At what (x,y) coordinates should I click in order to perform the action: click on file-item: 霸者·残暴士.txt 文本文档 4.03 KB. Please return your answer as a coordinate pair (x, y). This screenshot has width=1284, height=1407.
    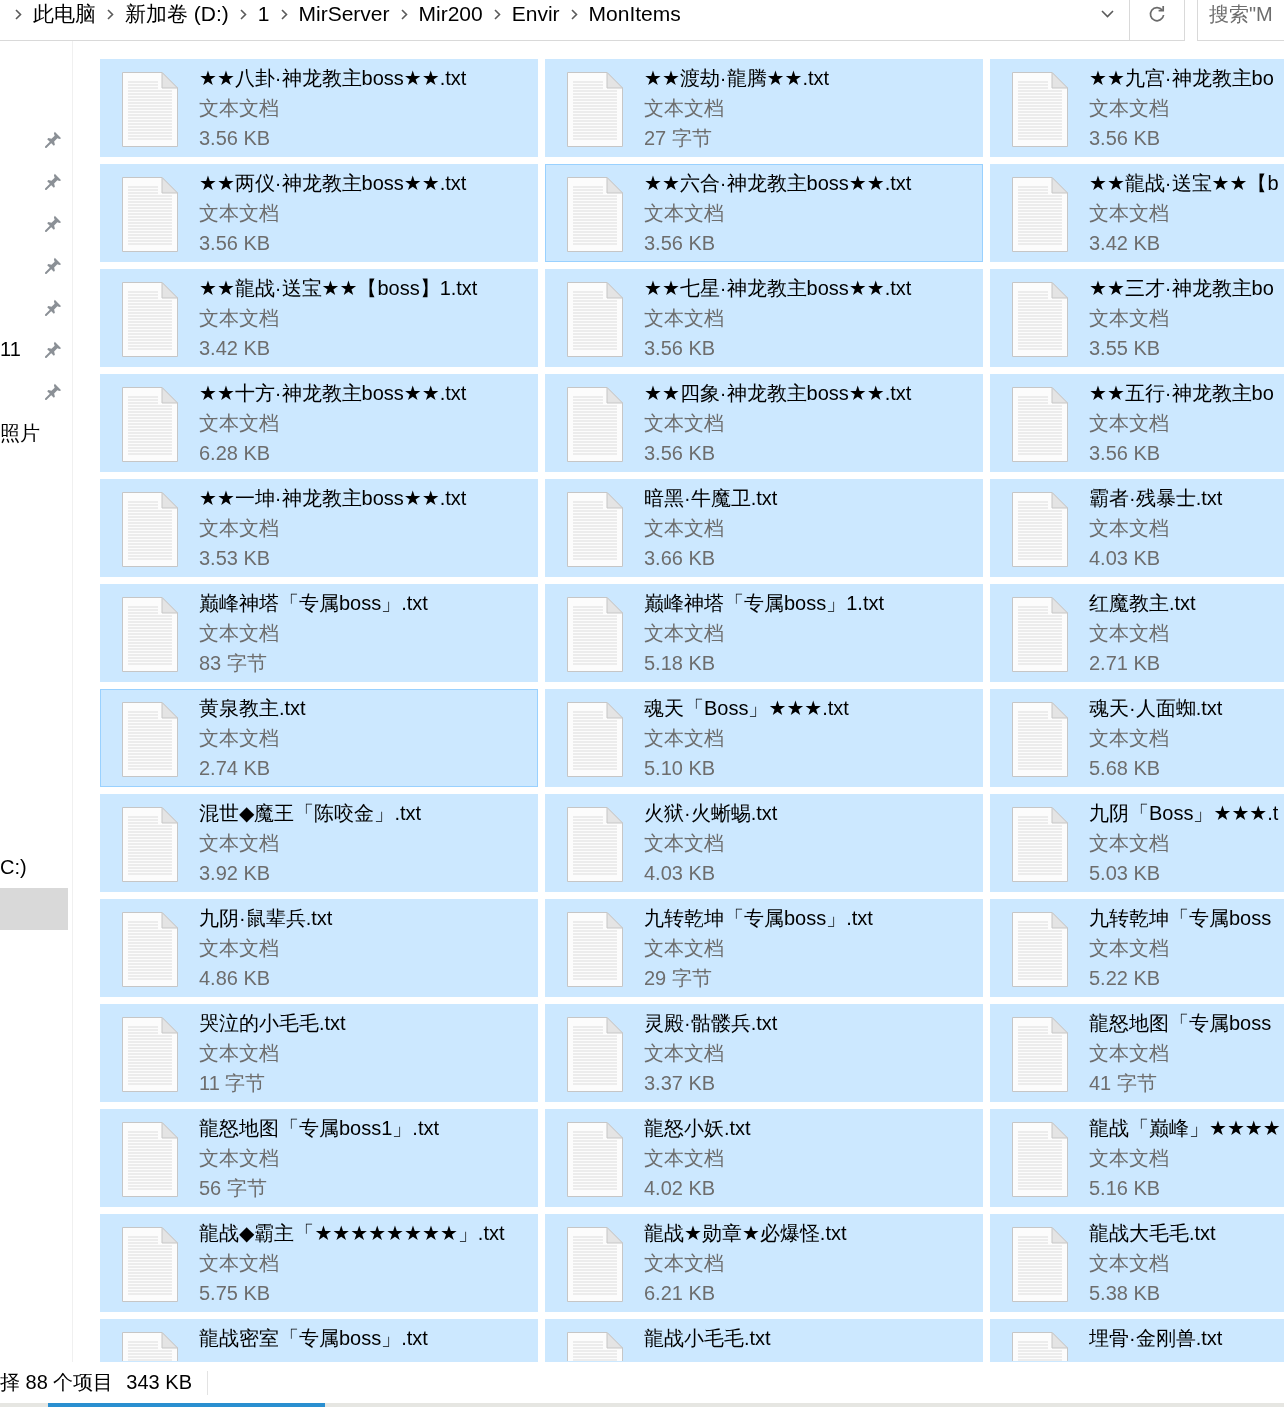
    Looking at the image, I should click on (1137, 528).